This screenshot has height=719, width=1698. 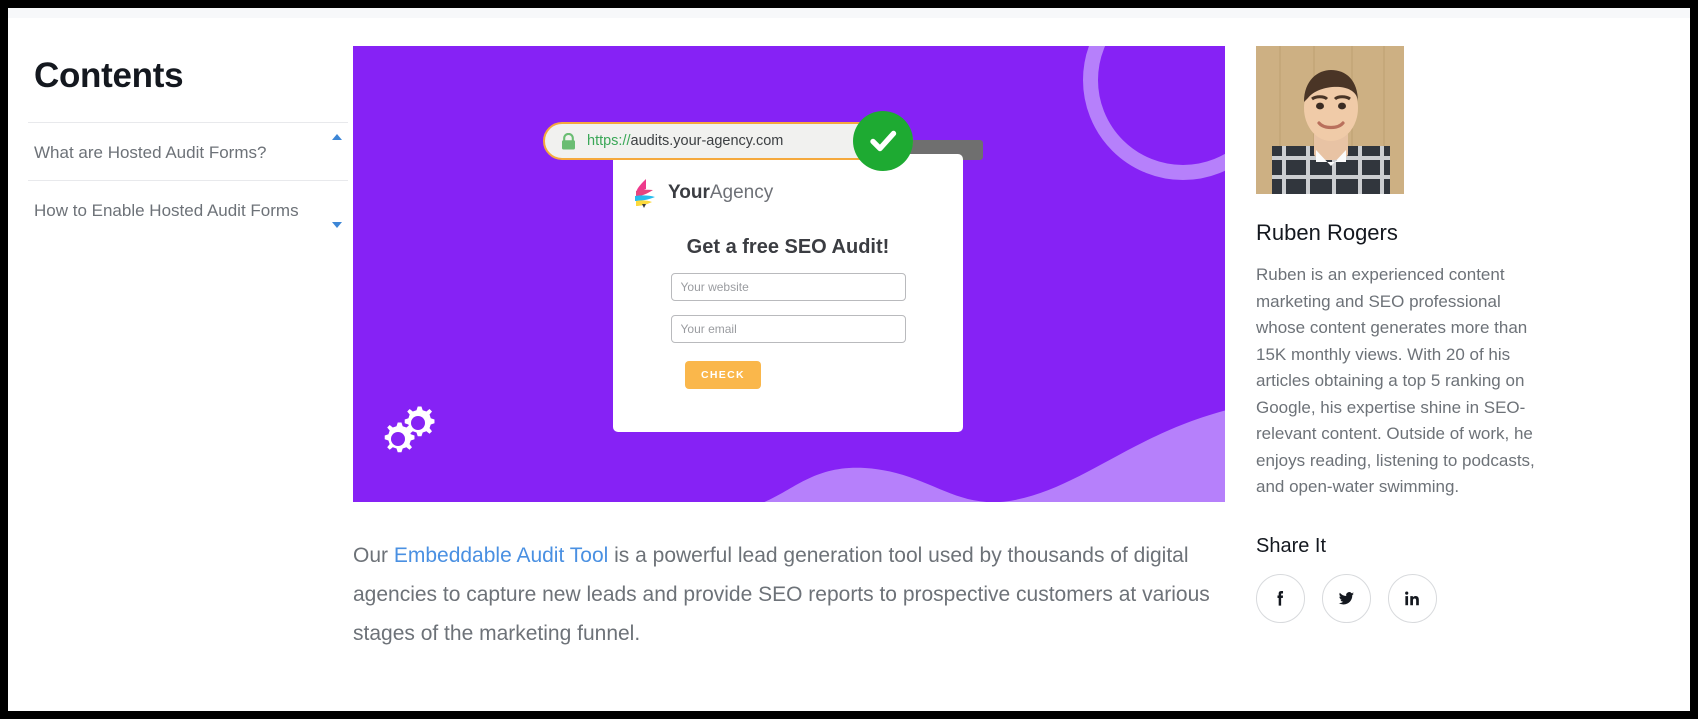 I want to click on toc-item-what-are-hosted-audit-forms: What are Hosted Audit Forms?, so click(x=188, y=151).